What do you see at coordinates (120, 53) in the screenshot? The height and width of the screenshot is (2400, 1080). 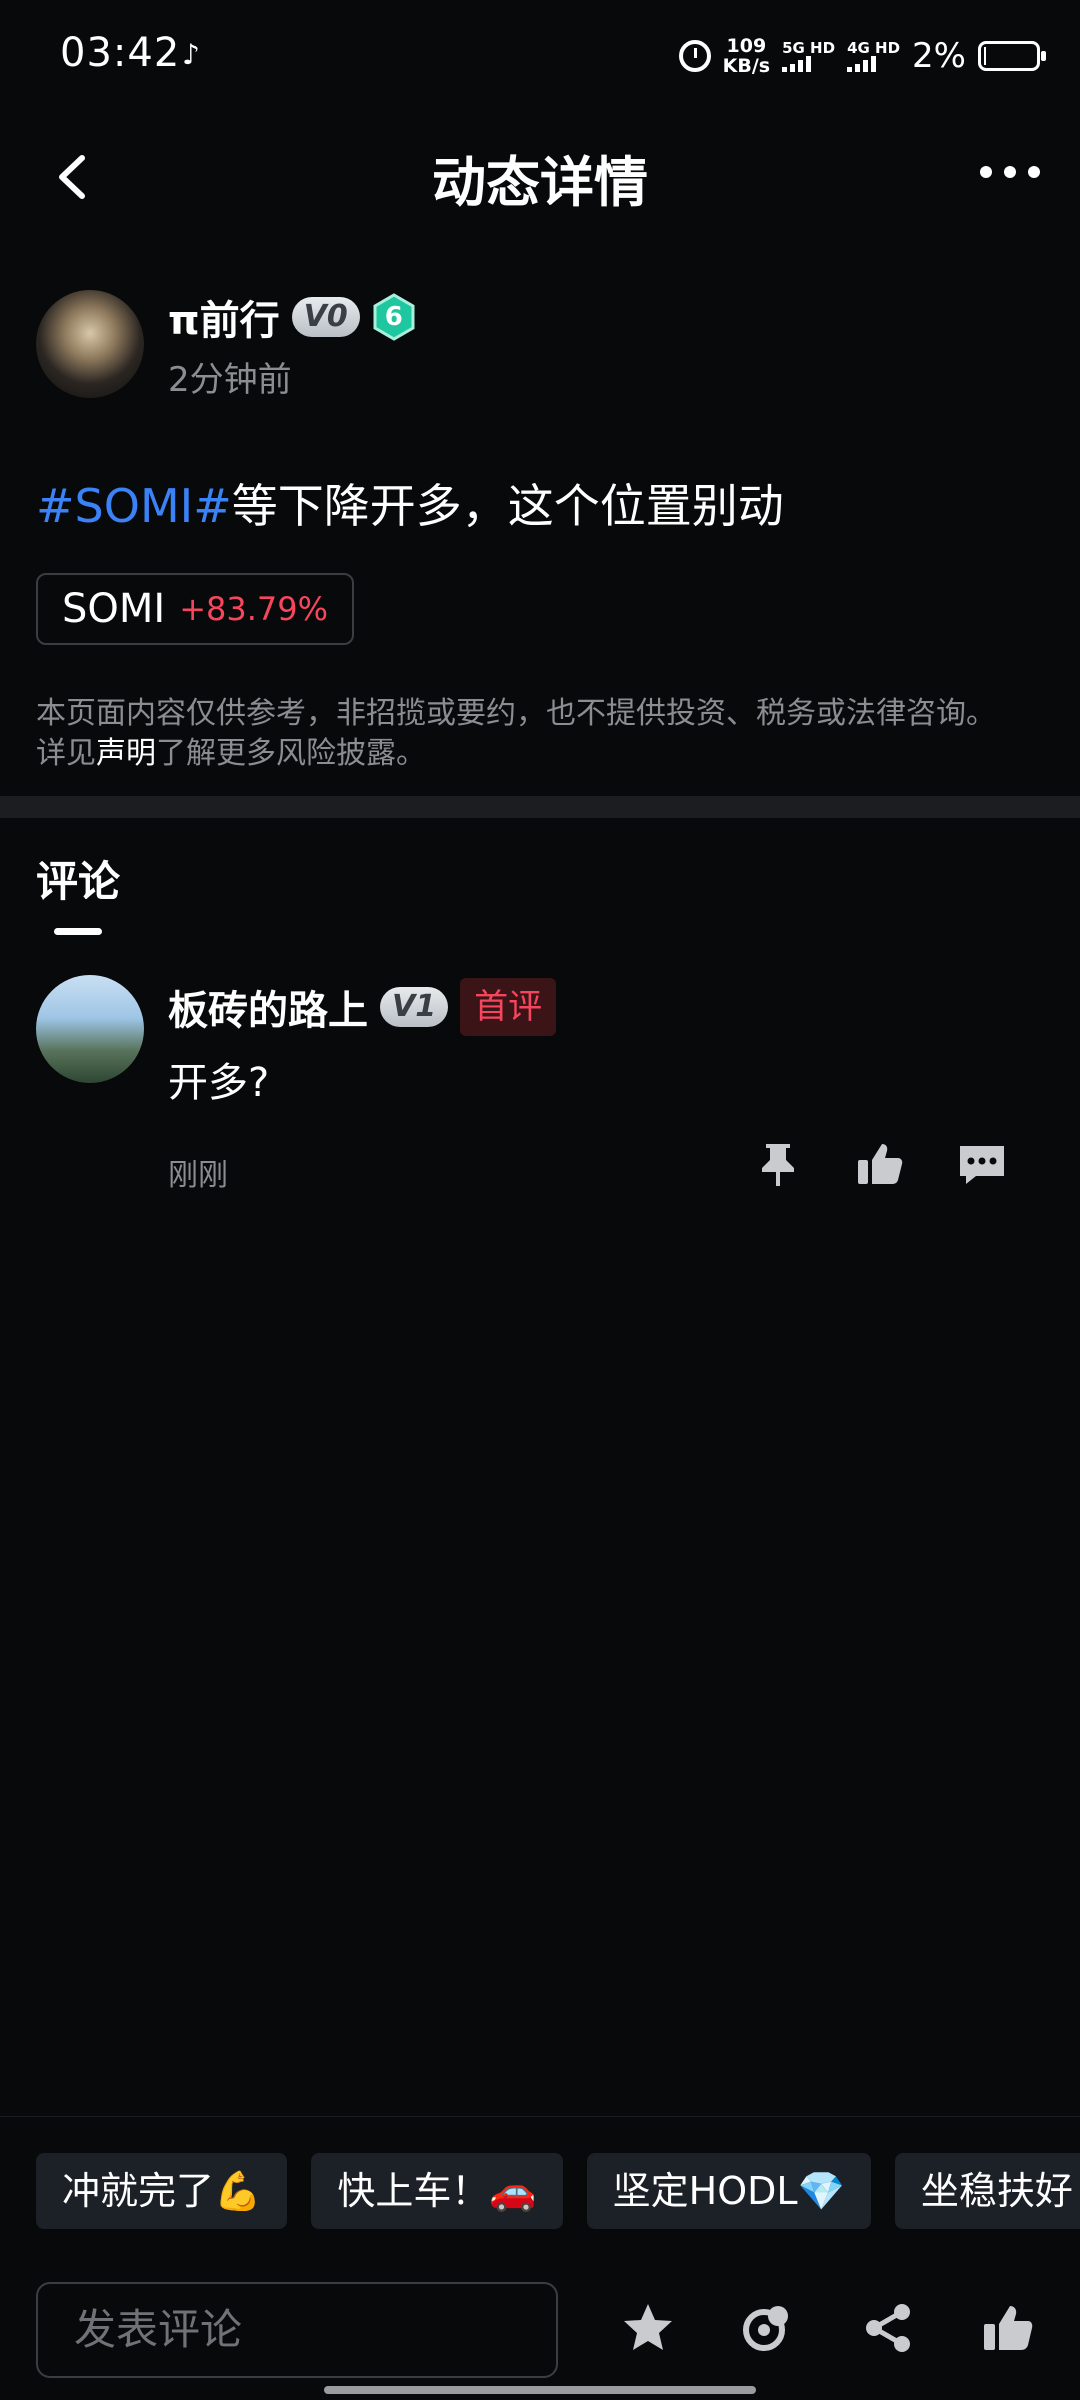 I see `status-time: 03:42` at bounding box center [120, 53].